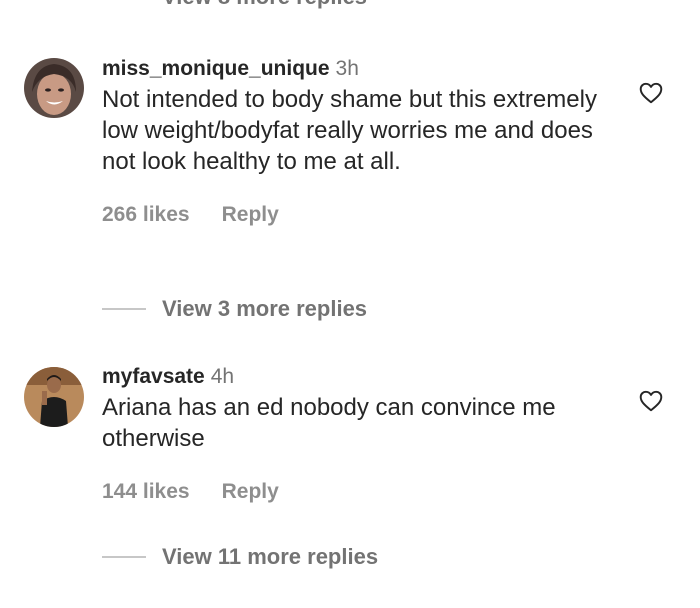 The height and width of the screenshot is (608, 700). I want to click on view-replies-label: View 8 more replies, so click(264, 5).